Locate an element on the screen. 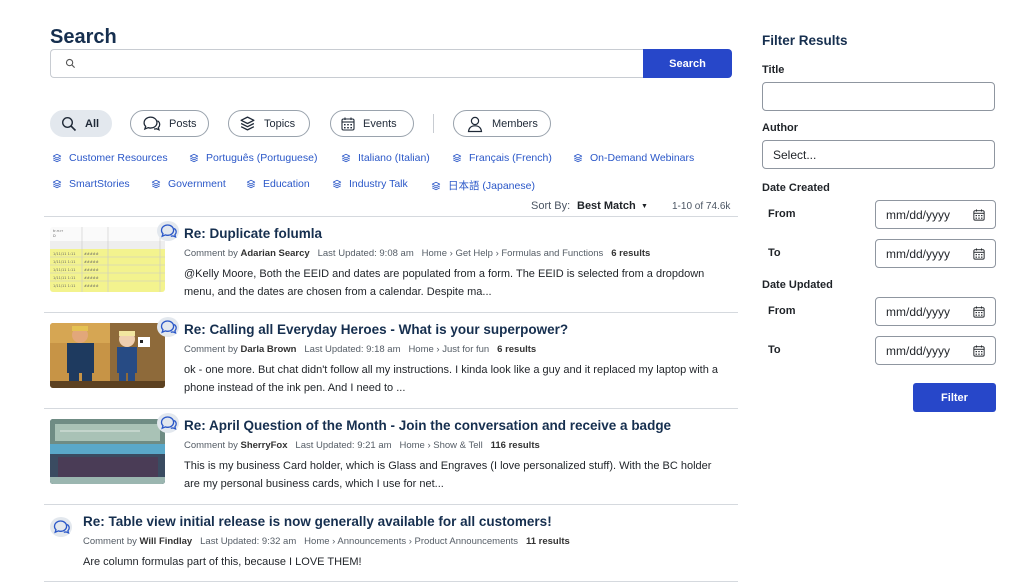 This screenshot has width=1034, height=584. search-field is located at coordinates (346, 63).